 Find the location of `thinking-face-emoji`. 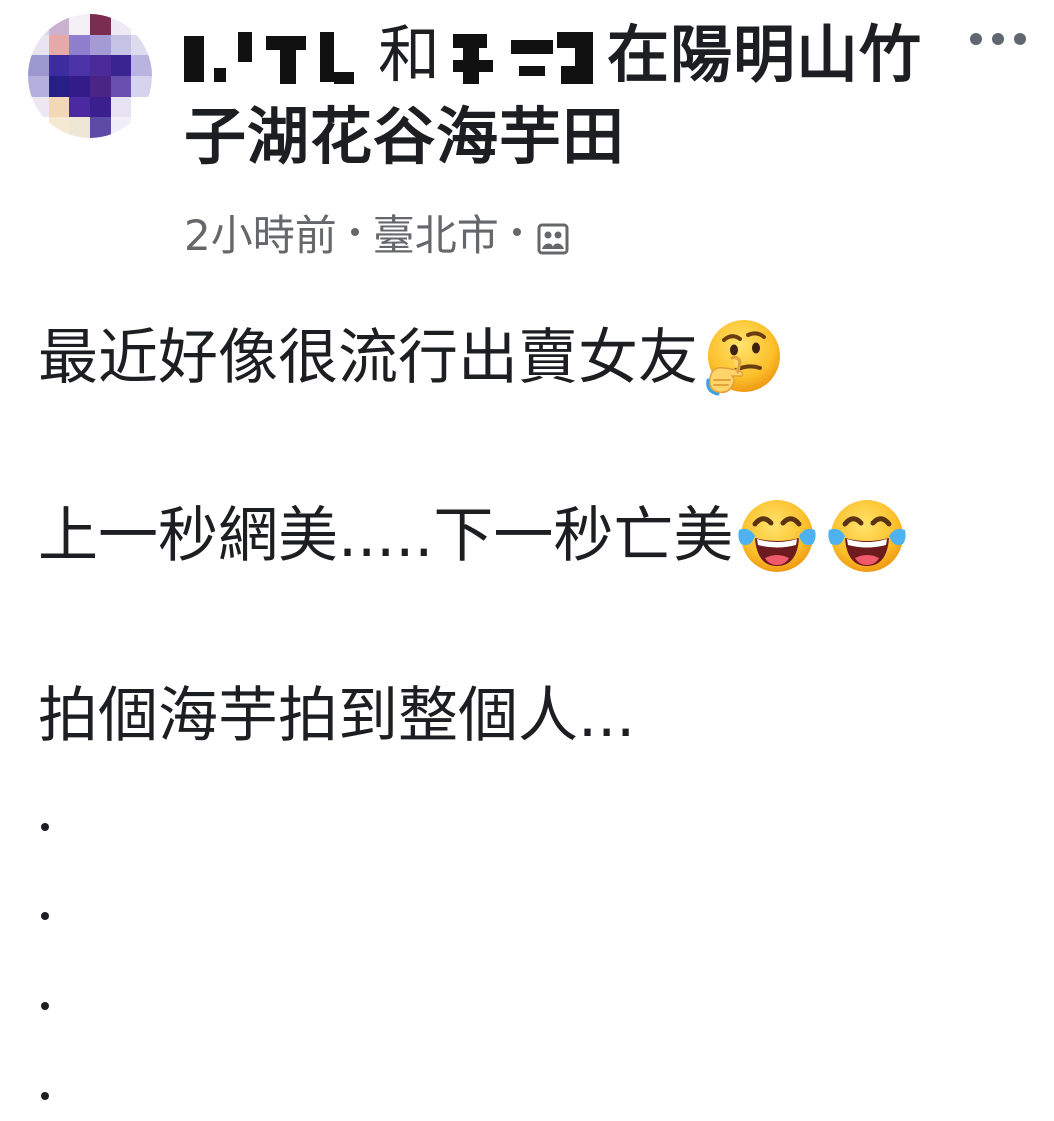

thinking-face-emoji is located at coordinates (742, 358).